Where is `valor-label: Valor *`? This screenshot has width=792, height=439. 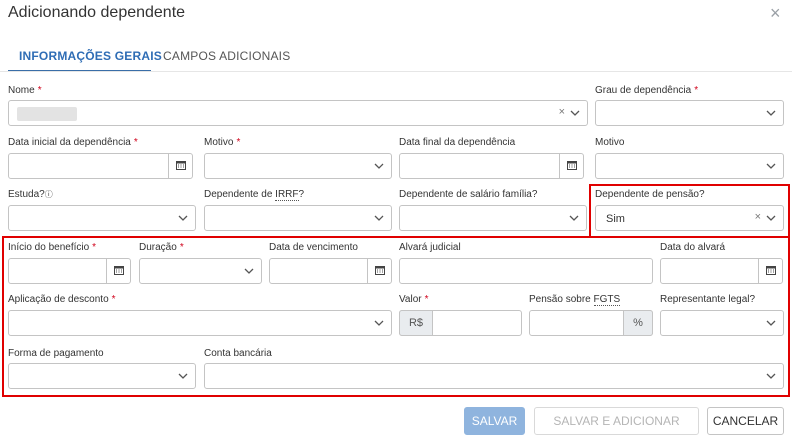 valor-label: Valor * is located at coordinates (414, 299).